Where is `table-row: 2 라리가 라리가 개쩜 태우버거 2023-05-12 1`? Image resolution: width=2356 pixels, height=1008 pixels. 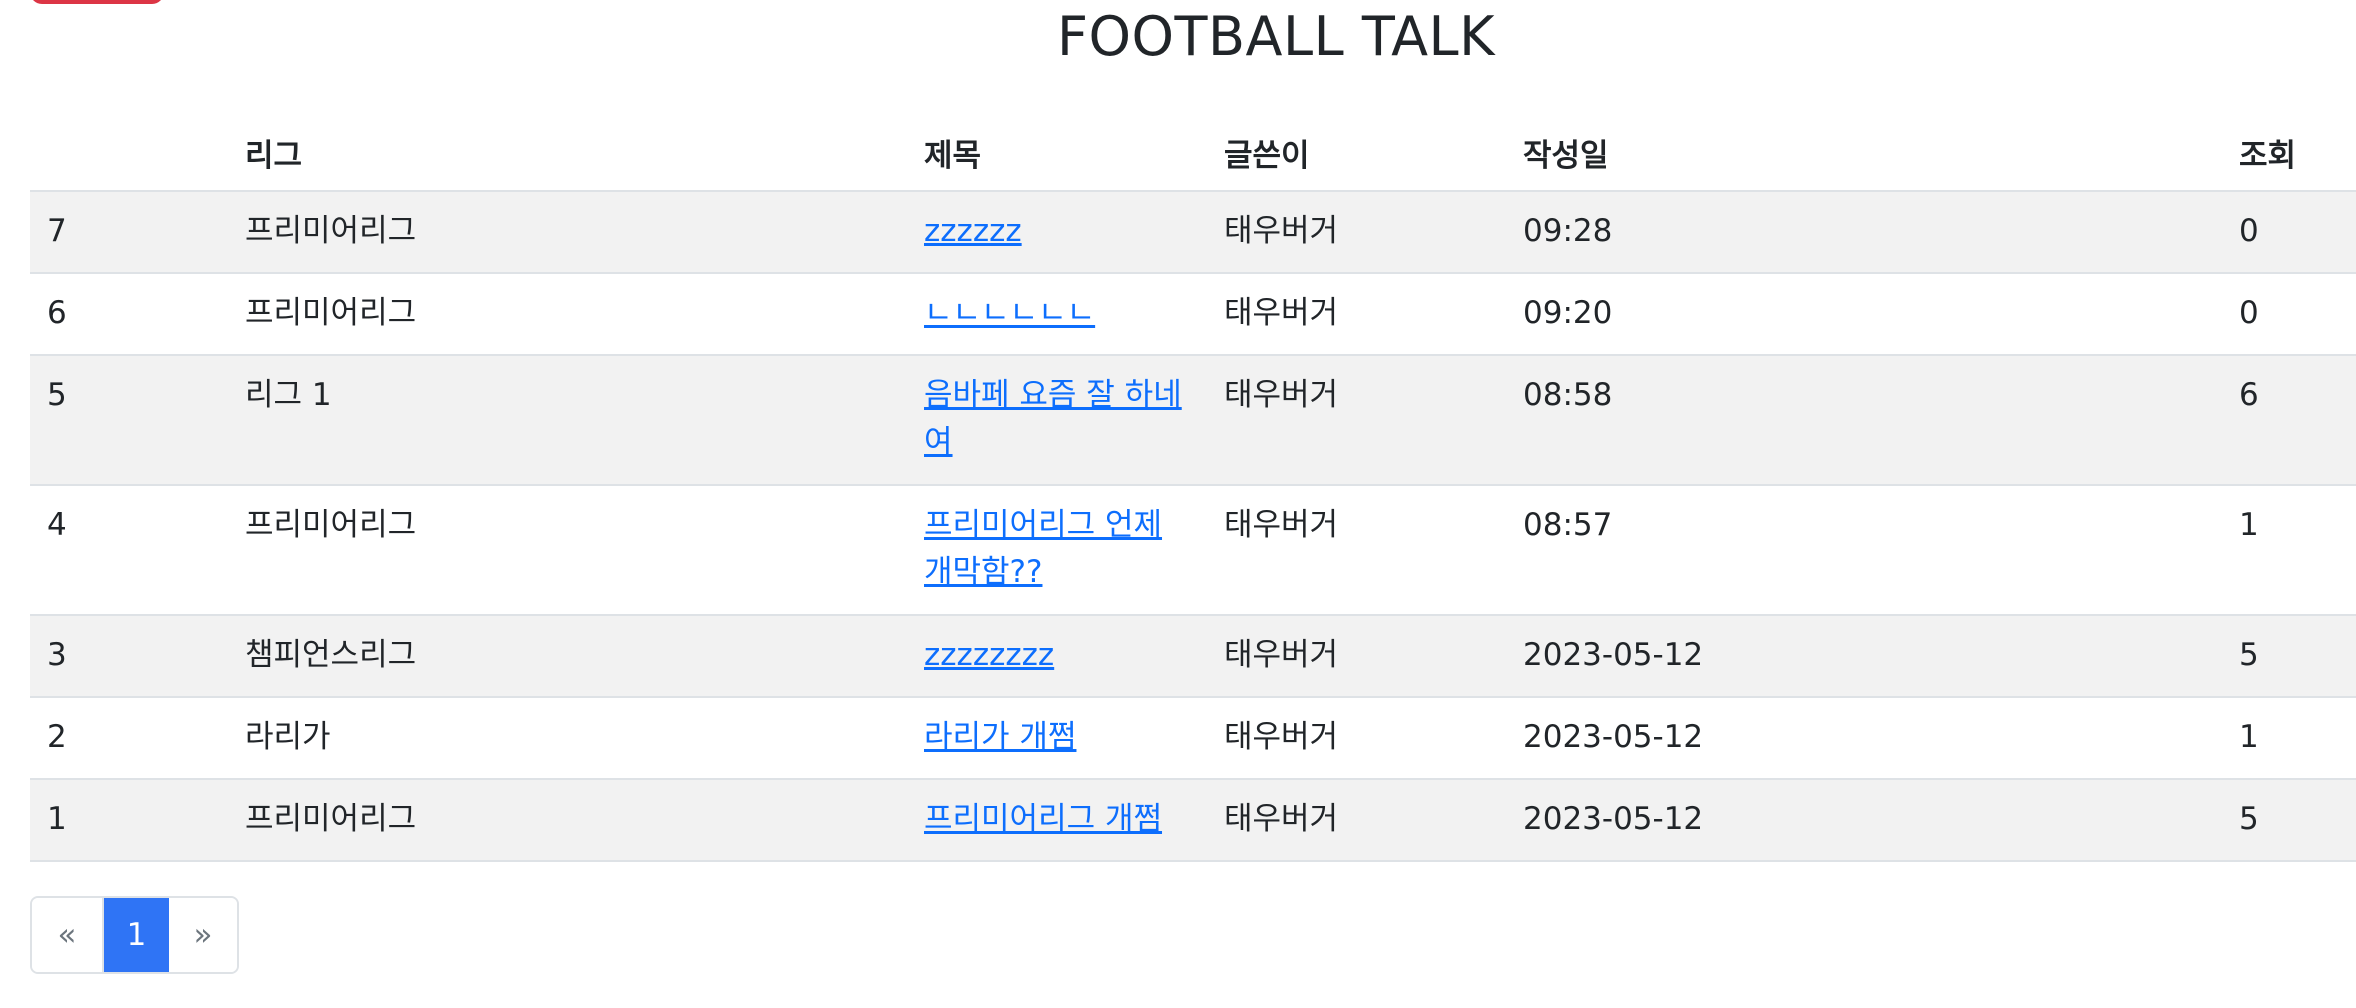 table-row: 2 라리가 라리가 개쩜 태우버거 2023-05-12 1 is located at coordinates (1193, 738).